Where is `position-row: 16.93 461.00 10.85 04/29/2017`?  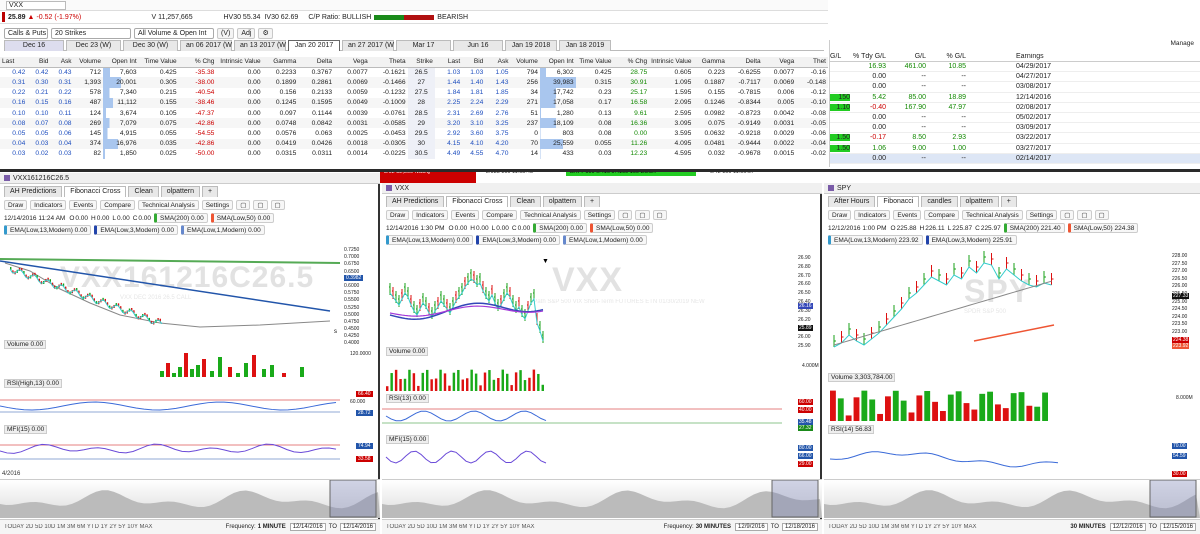 position-row: 16.93 461.00 10.85 04/29/2017 is located at coordinates (1015, 67).